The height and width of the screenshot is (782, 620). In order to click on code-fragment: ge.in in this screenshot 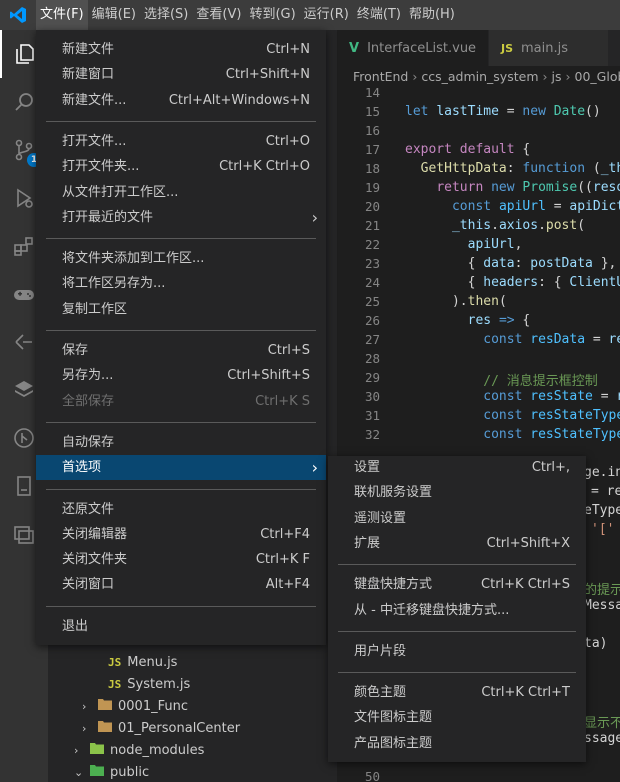, I will do `click(602, 472)`.